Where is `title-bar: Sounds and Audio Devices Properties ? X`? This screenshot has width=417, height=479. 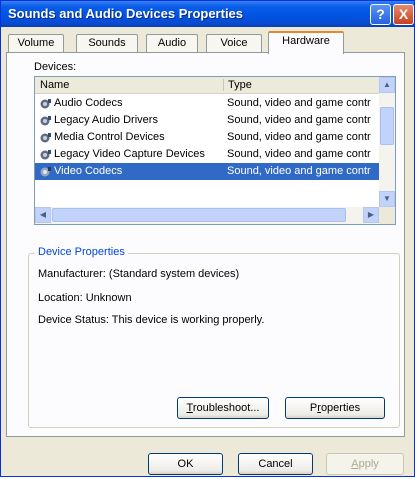
title-bar: Sounds and Audio Devices Properties ? X is located at coordinates (207, 14).